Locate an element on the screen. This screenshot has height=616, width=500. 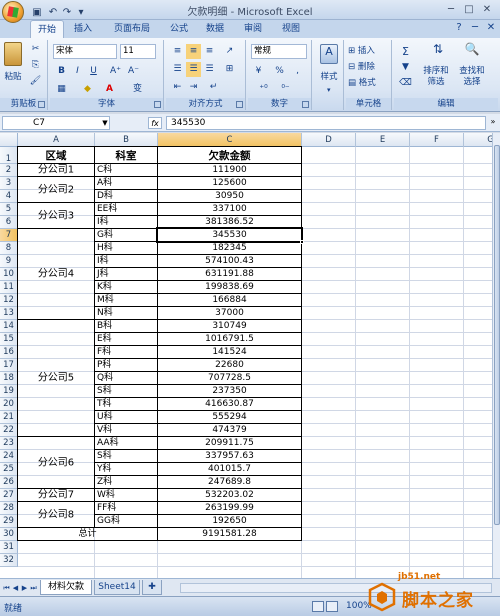
copy-icon: ⎘ is located at coordinates (35, 65).